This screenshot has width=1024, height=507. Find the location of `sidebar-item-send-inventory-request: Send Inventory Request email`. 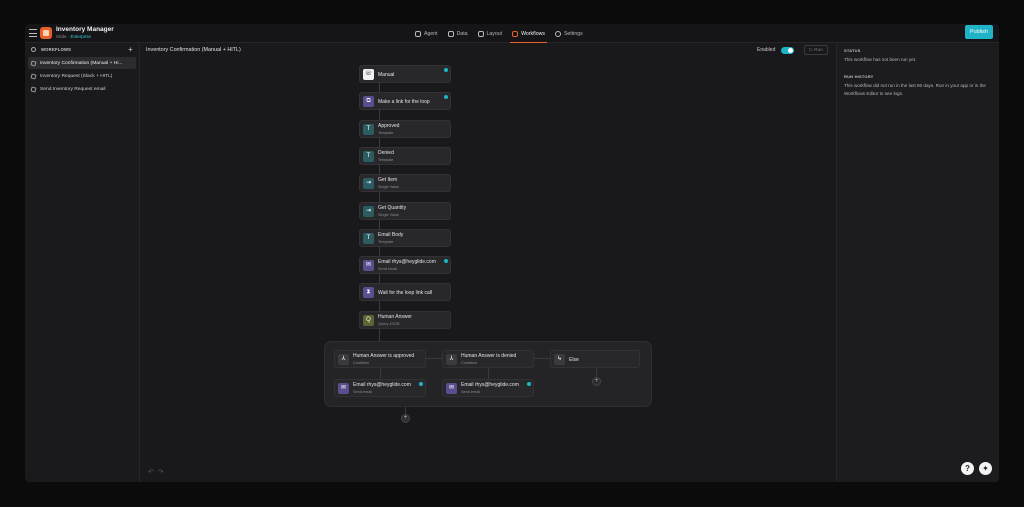

sidebar-item-send-inventory-request: Send Inventory Request email is located at coordinates (82, 89).